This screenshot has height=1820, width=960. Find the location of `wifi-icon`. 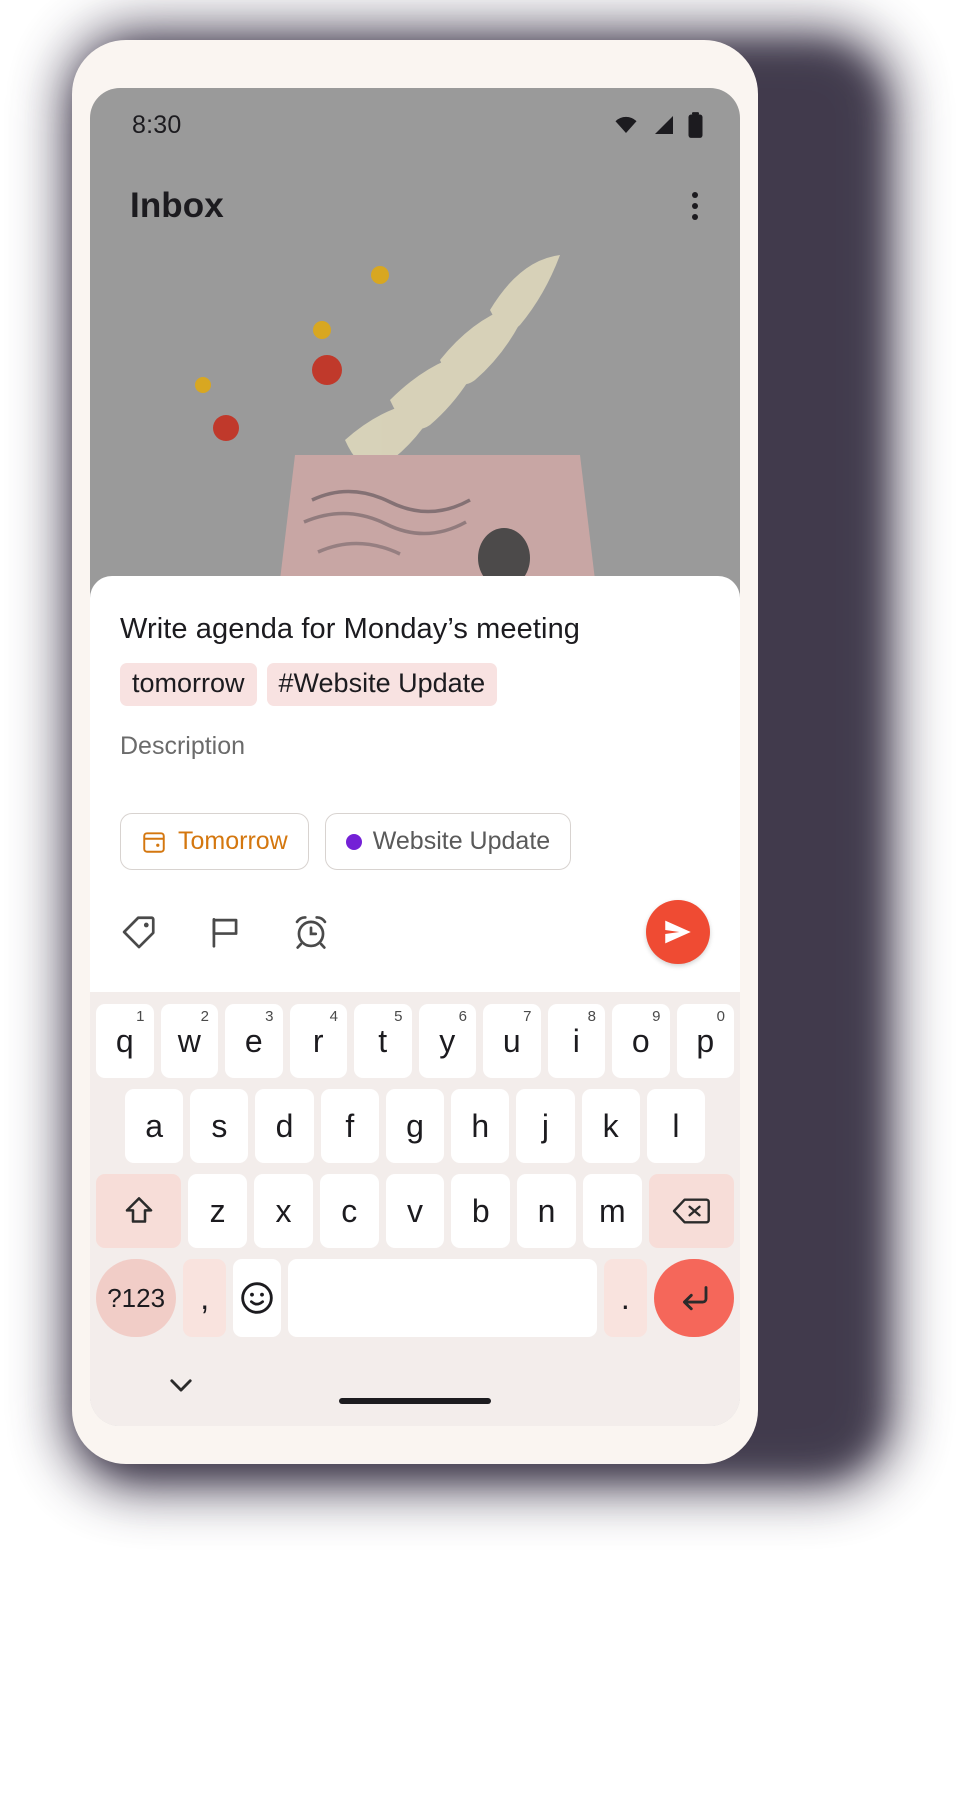

wifi-icon is located at coordinates (626, 124).